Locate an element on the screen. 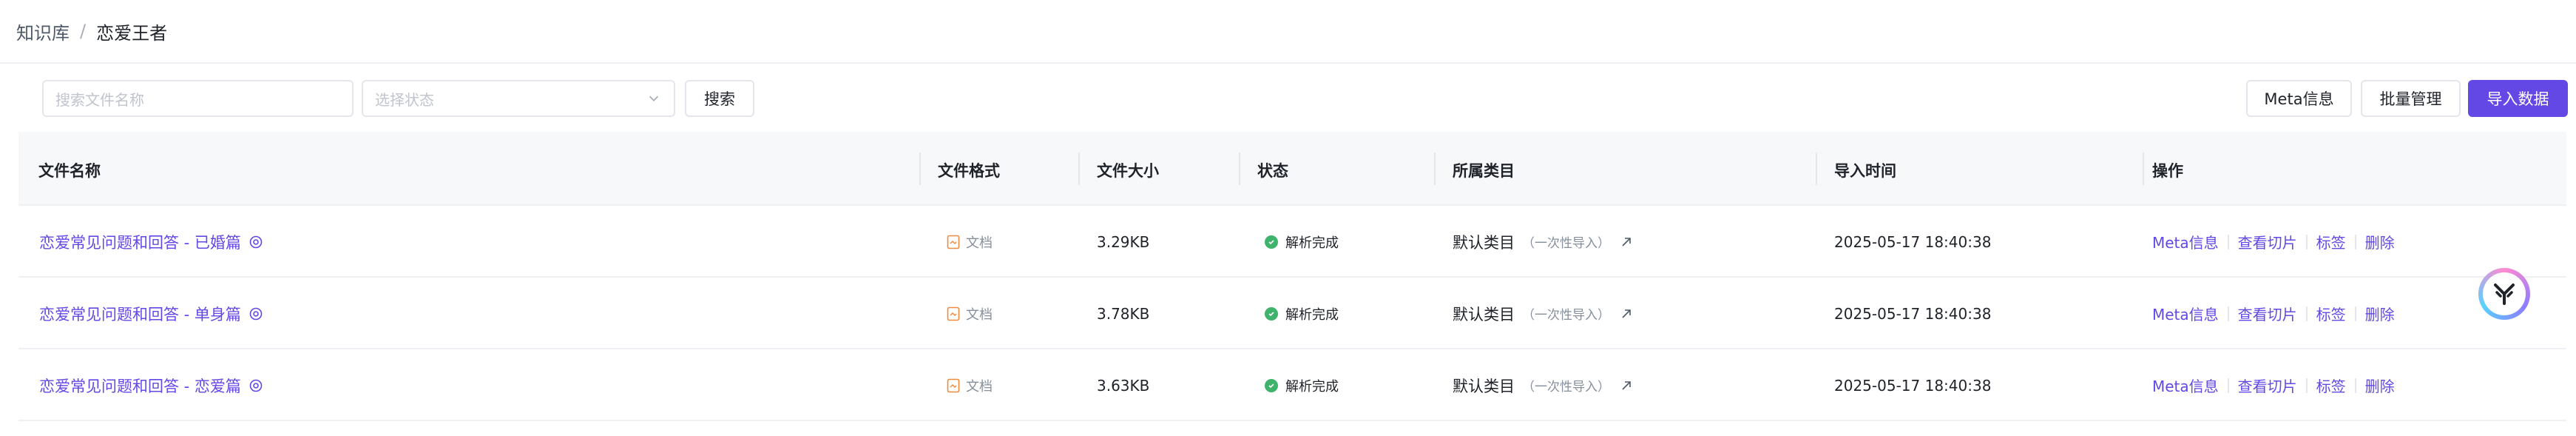 The height and width of the screenshot is (436, 2576). assistant-float-button is located at coordinates (2504, 294).